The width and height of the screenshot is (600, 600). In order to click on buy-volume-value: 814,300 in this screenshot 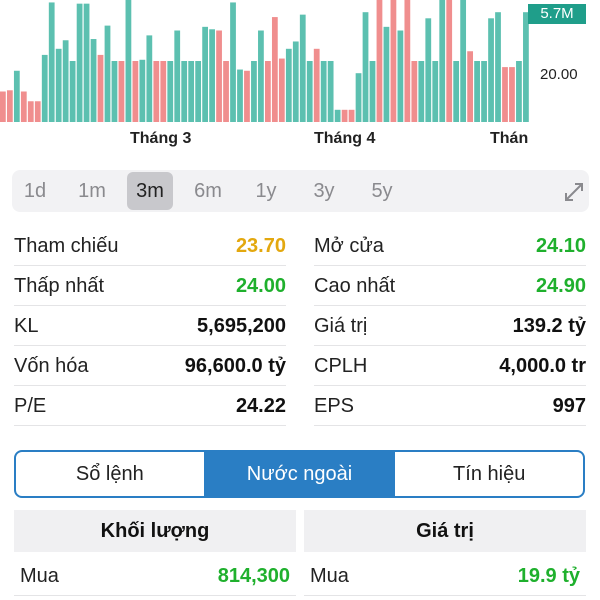, I will do `click(253, 576)`.